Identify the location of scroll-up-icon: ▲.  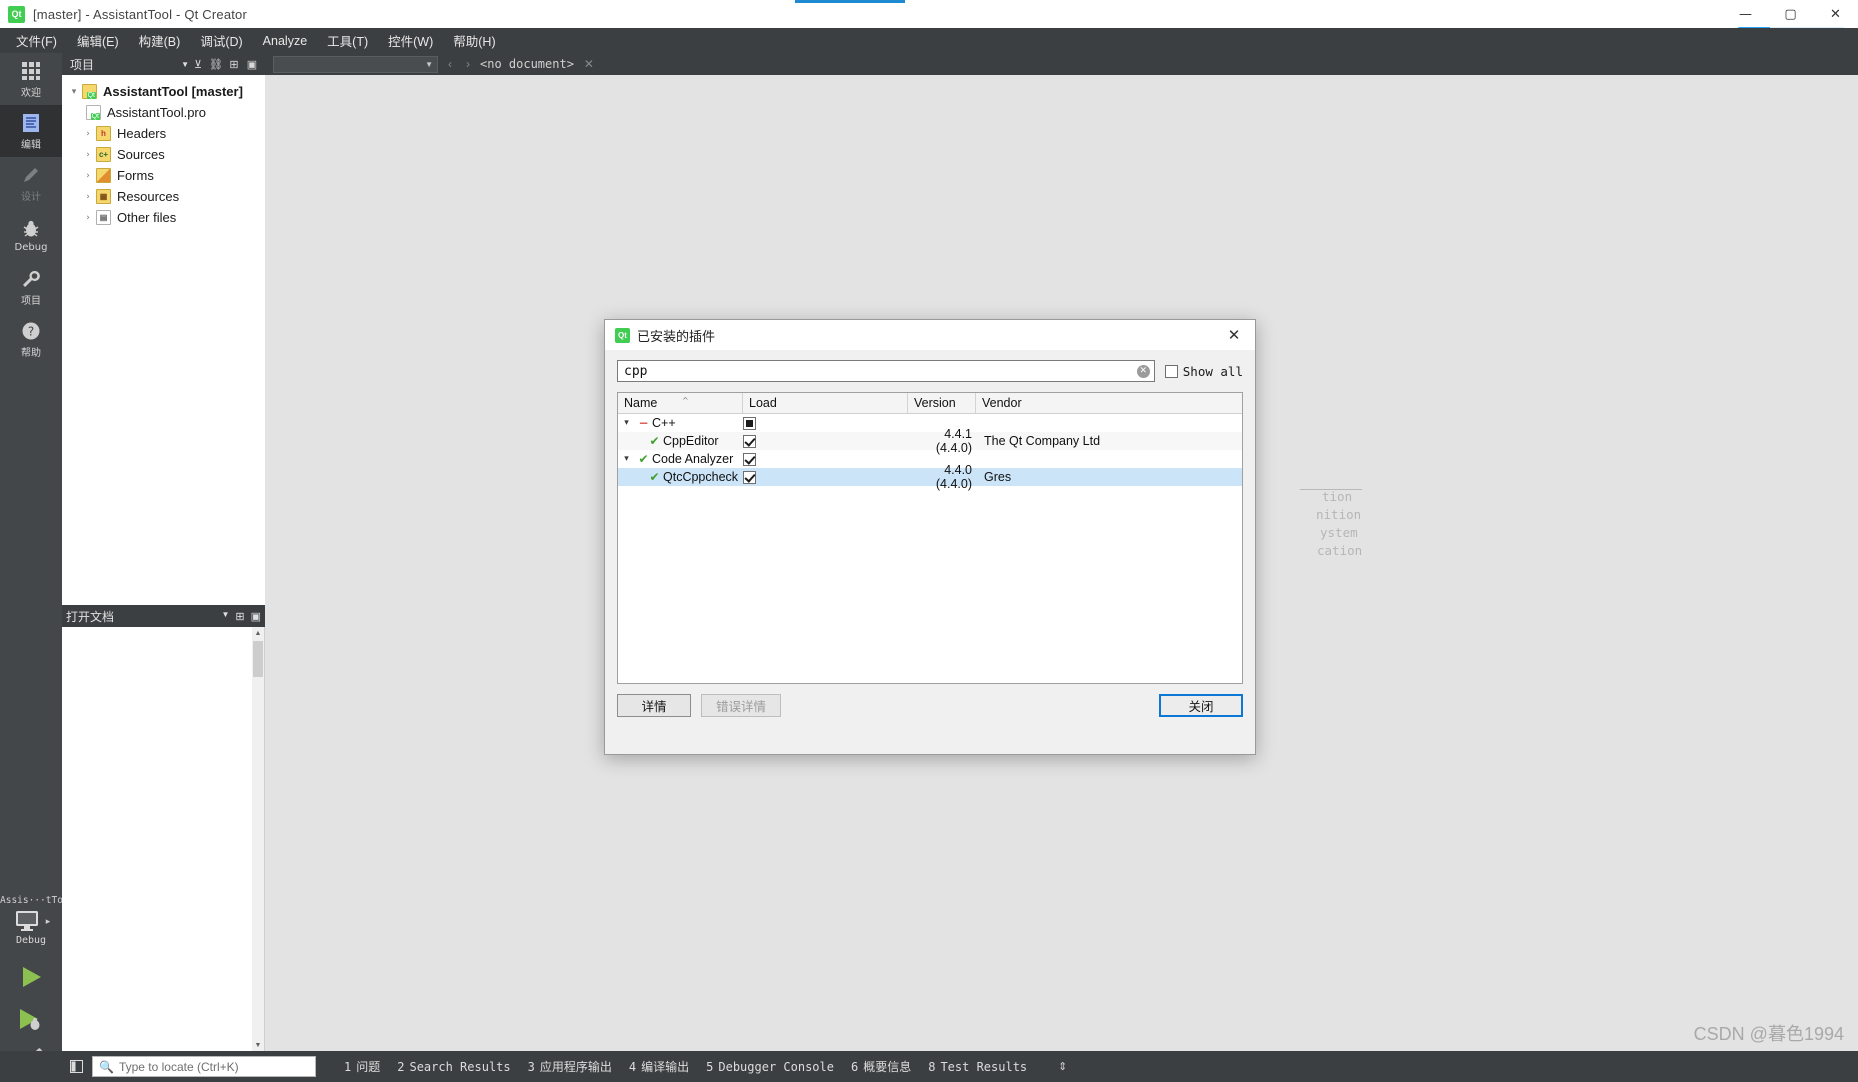
(258, 633).